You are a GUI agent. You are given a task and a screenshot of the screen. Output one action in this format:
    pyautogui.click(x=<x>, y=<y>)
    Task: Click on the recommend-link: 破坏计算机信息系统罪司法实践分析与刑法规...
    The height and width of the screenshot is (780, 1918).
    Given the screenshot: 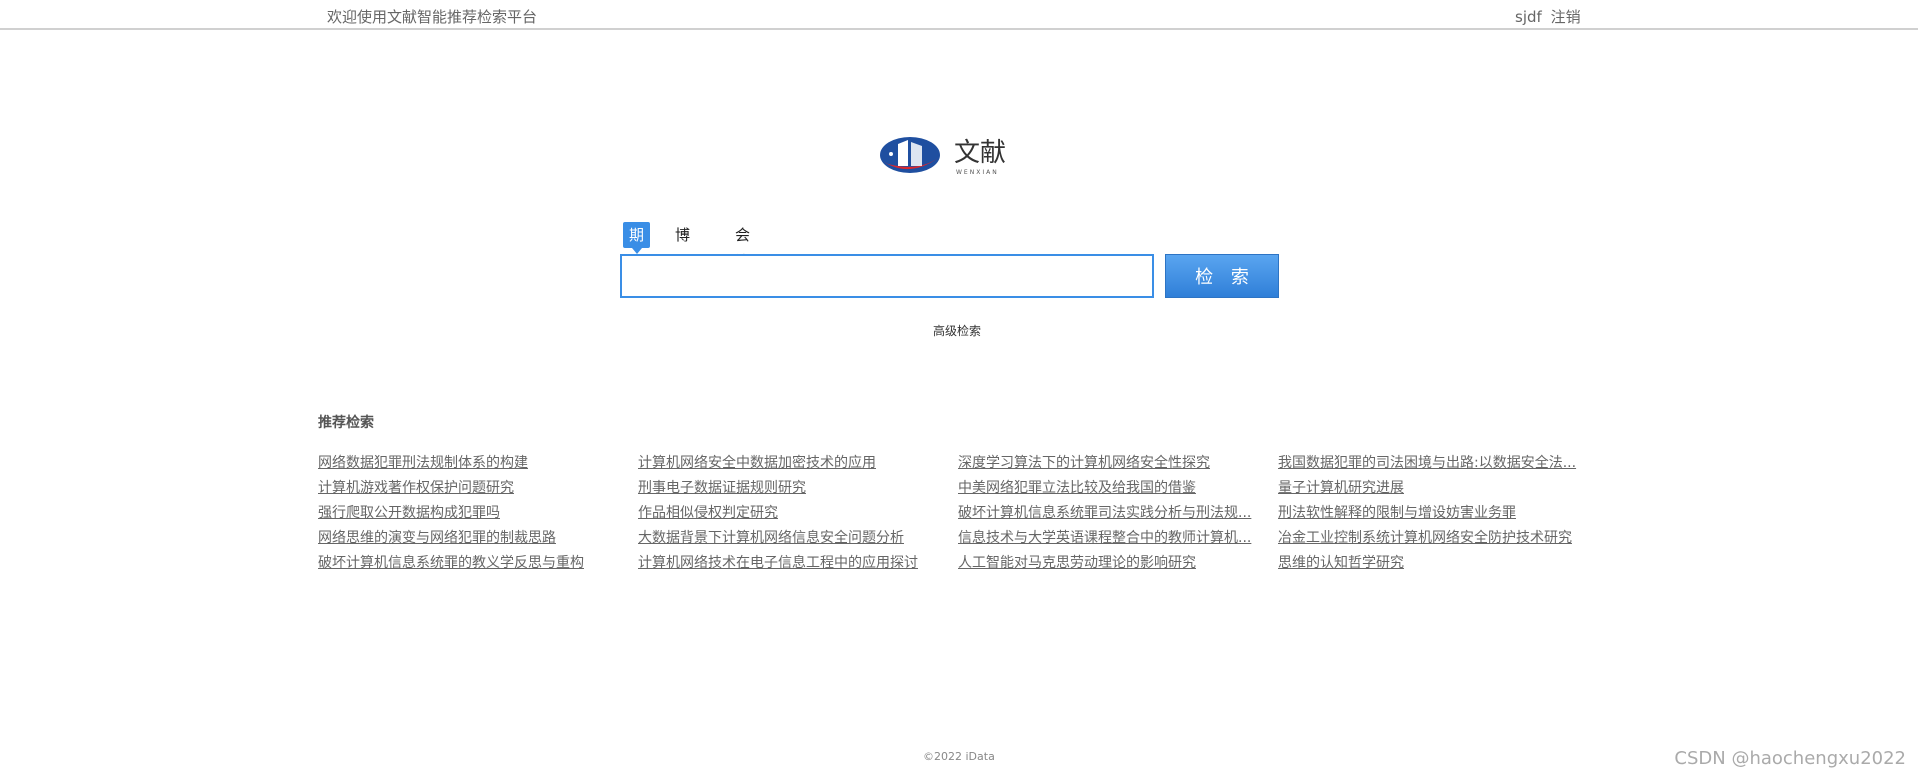 What is the action you would take?
    pyautogui.click(x=1114, y=513)
    